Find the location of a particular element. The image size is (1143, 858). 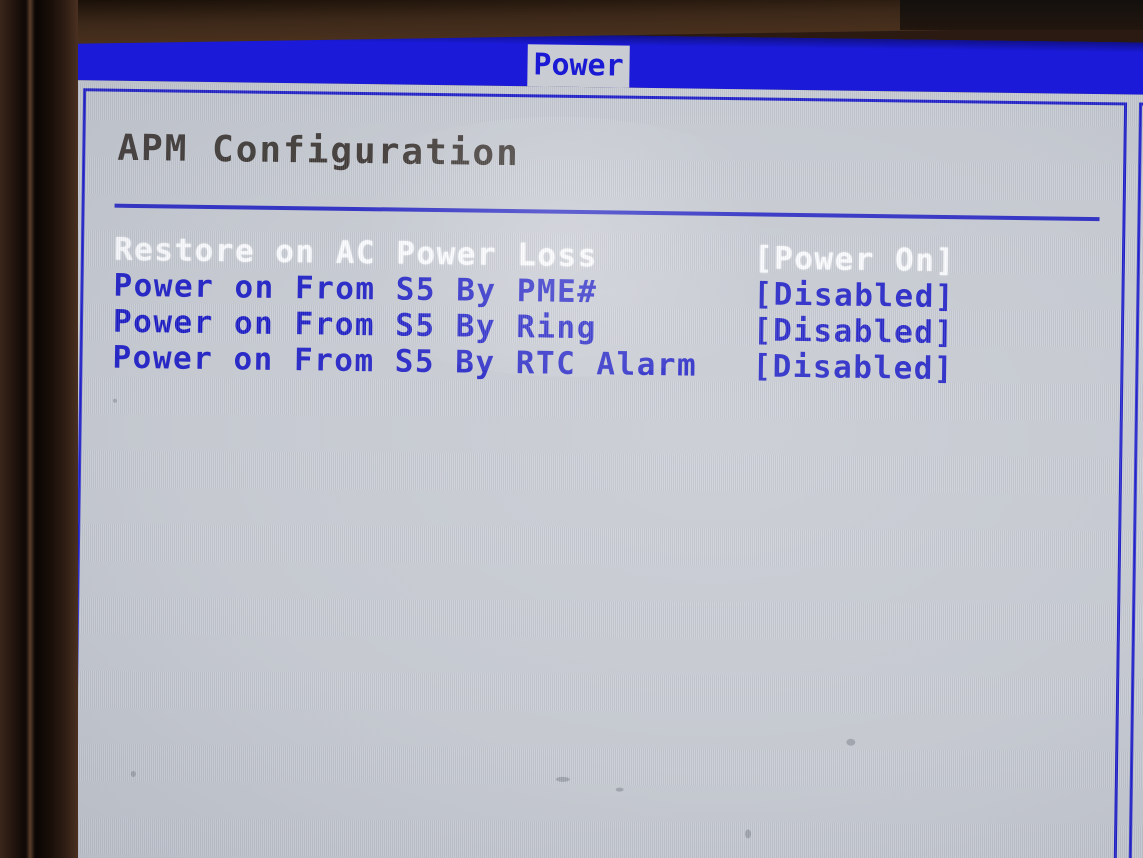

monitor-bezel-left-highlight is located at coordinates (30, 429).